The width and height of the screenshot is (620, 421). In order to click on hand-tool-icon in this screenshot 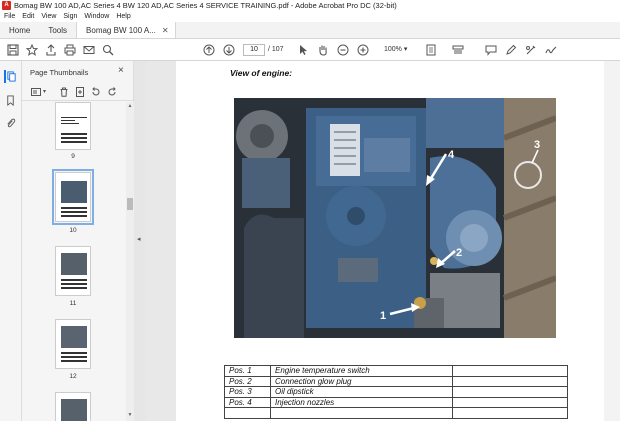, I will do `click(323, 50)`.